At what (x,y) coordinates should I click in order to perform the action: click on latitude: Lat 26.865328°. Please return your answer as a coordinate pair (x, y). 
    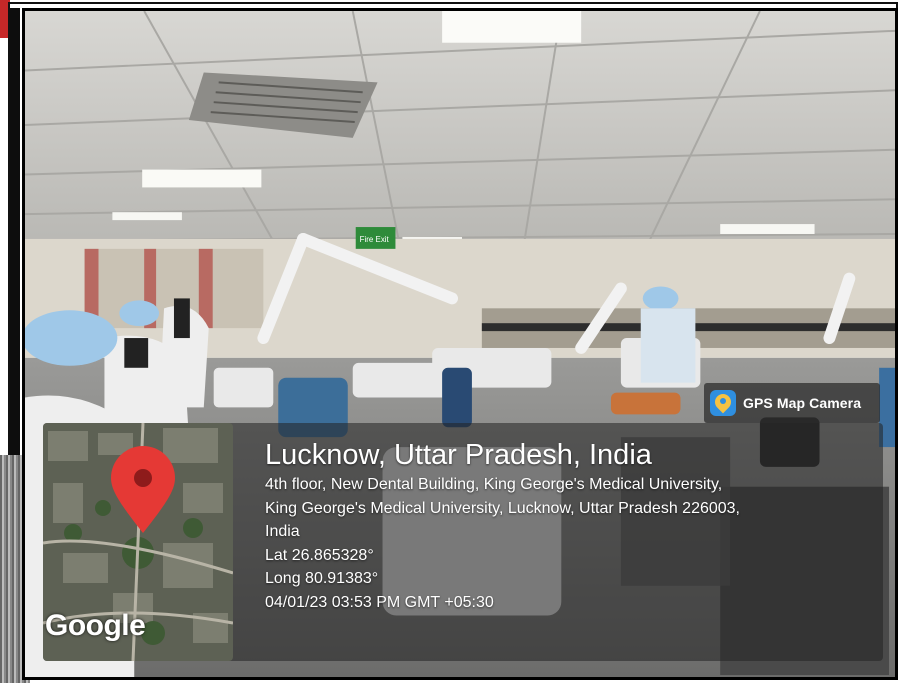
    Looking at the image, I should click on (319, 555).